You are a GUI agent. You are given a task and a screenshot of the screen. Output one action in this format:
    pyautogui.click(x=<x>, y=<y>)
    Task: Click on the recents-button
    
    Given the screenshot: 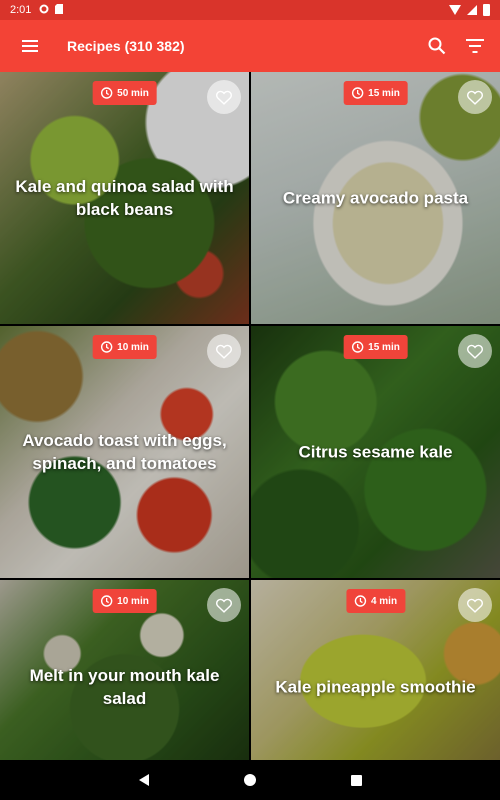 What is the action you would take?
    pyautogui.click(x=356, y=780)
    